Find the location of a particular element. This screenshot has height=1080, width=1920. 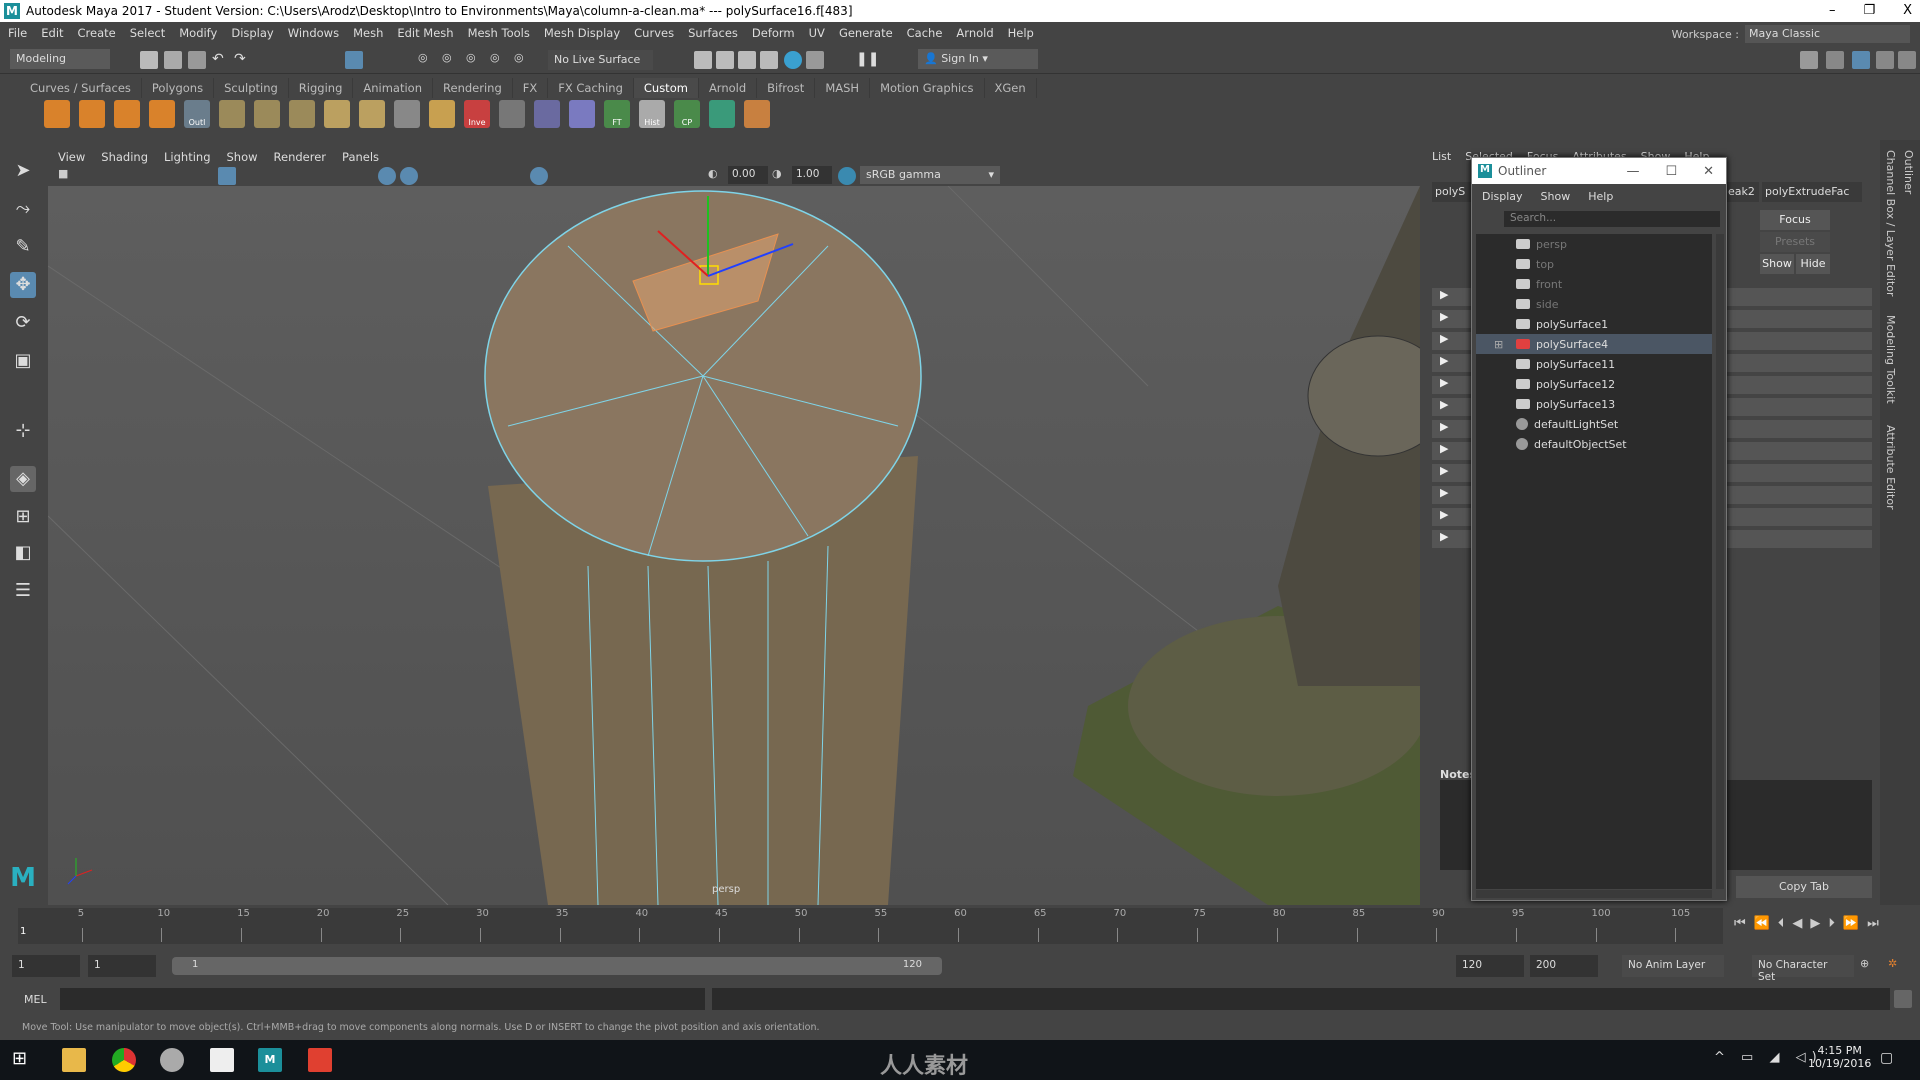

shelf-tab-bifrost: Bifrost is located at coordinates (786, 88).